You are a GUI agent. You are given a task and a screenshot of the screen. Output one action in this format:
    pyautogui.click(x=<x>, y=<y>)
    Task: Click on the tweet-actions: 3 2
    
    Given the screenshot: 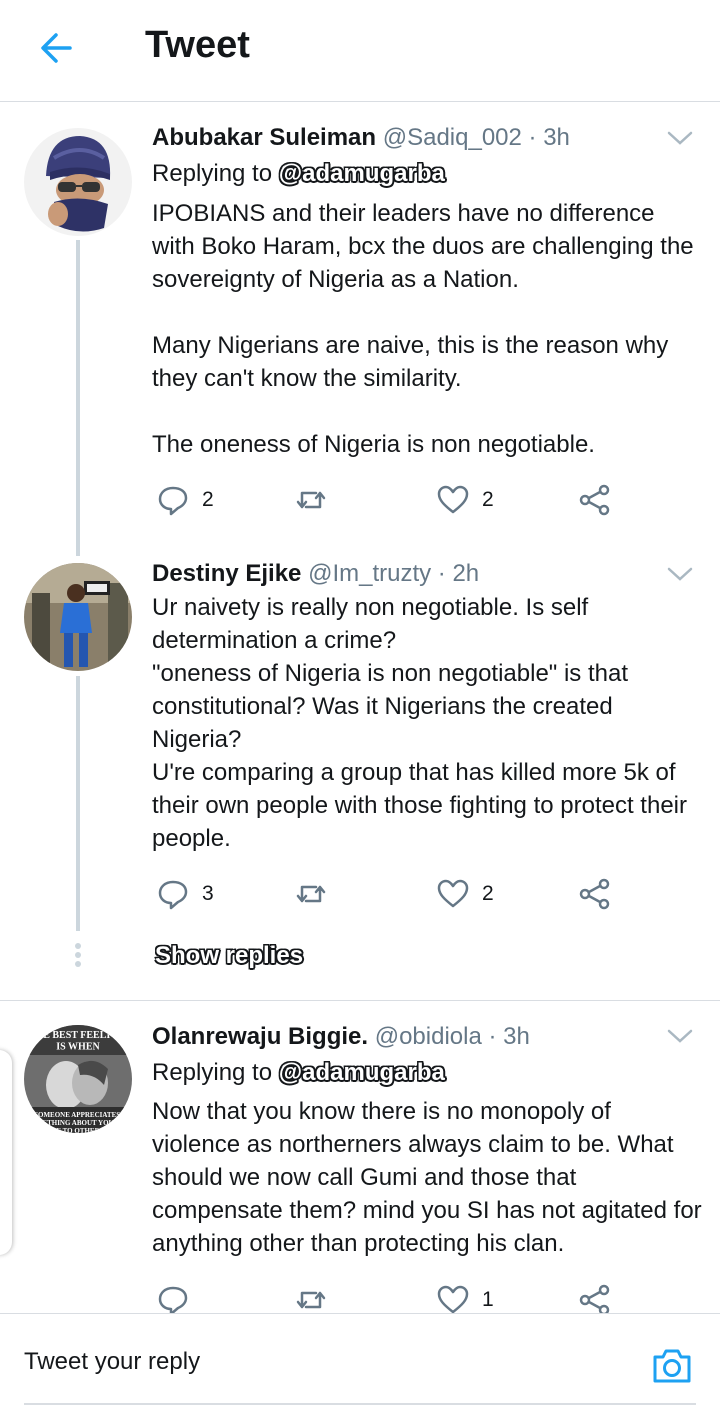 What is the action you would take?
    pyautogui.click(x=387, y=894)
    